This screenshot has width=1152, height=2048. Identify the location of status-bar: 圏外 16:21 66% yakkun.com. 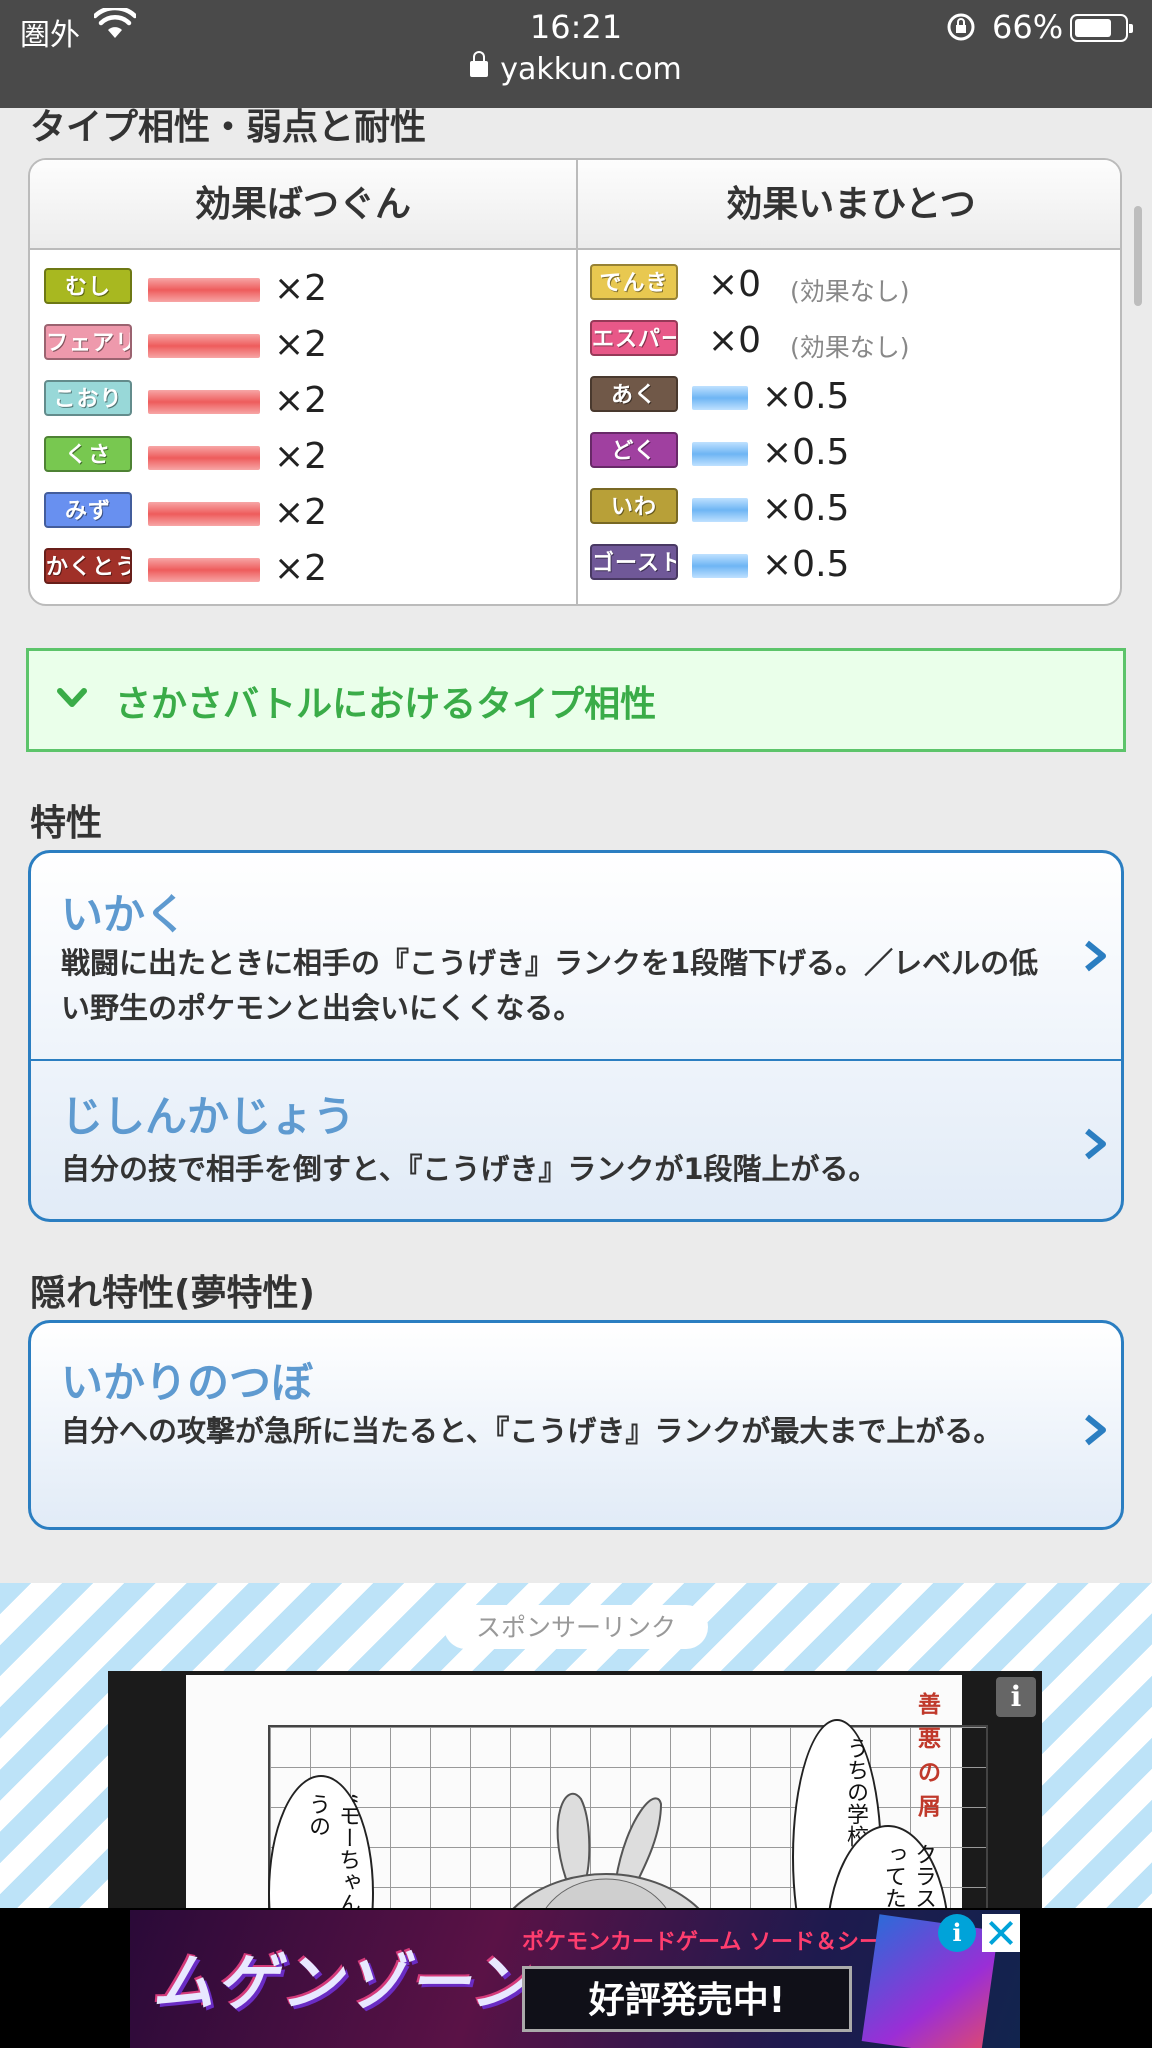
(576, 54).